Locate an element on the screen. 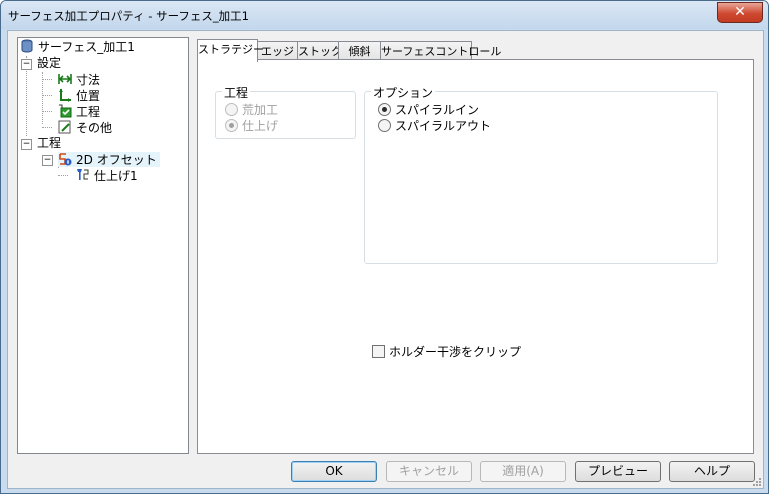  tree-process-label: 工程 is located at coordinates (49, 143).